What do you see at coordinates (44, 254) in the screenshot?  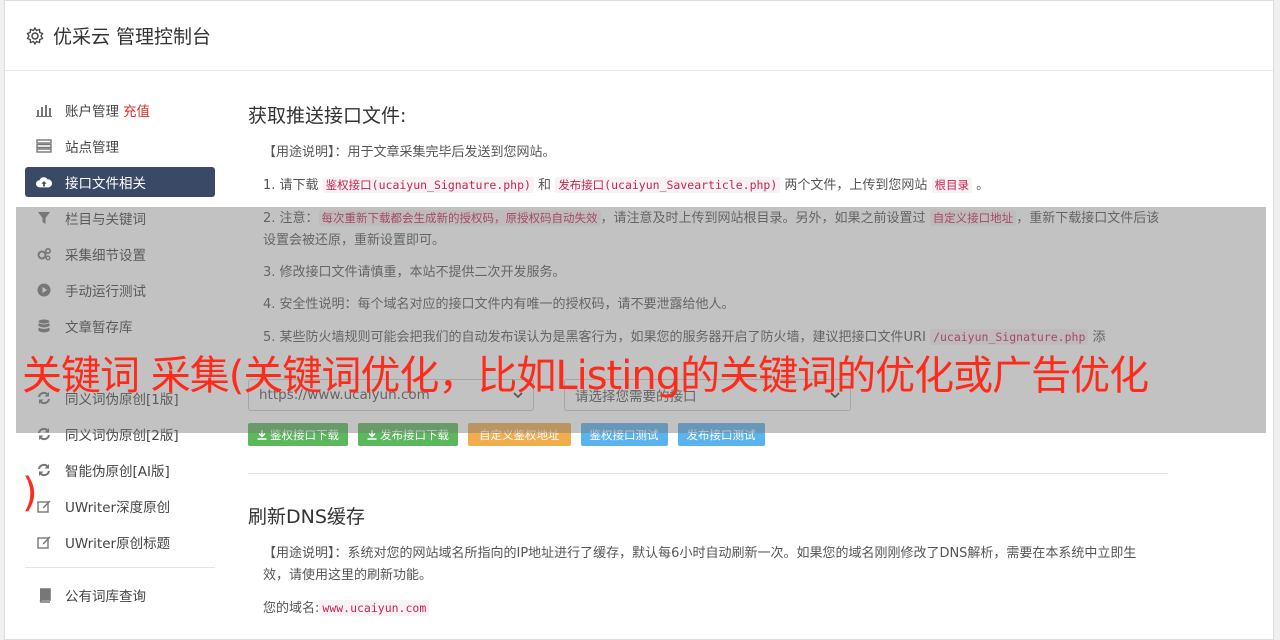 I see `cogs-icon` at bounding box center [44, 254].